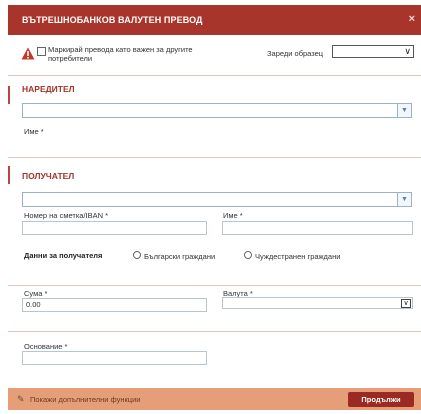 This screenshot has width=421, height=414. I want to click on mark-important-checkbox, so click(41, 51).